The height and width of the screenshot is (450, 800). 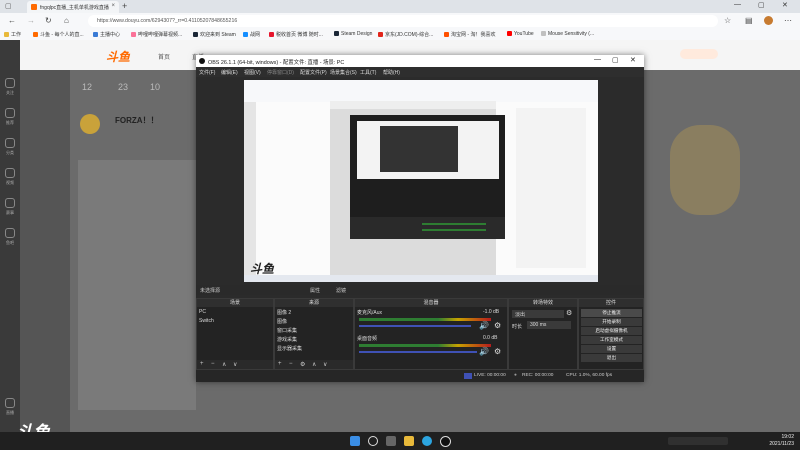 What do you see at coordinates (445, 441) in the screenshot?
I see `obs-taskbar-icon` at bounding box center [445, 441].